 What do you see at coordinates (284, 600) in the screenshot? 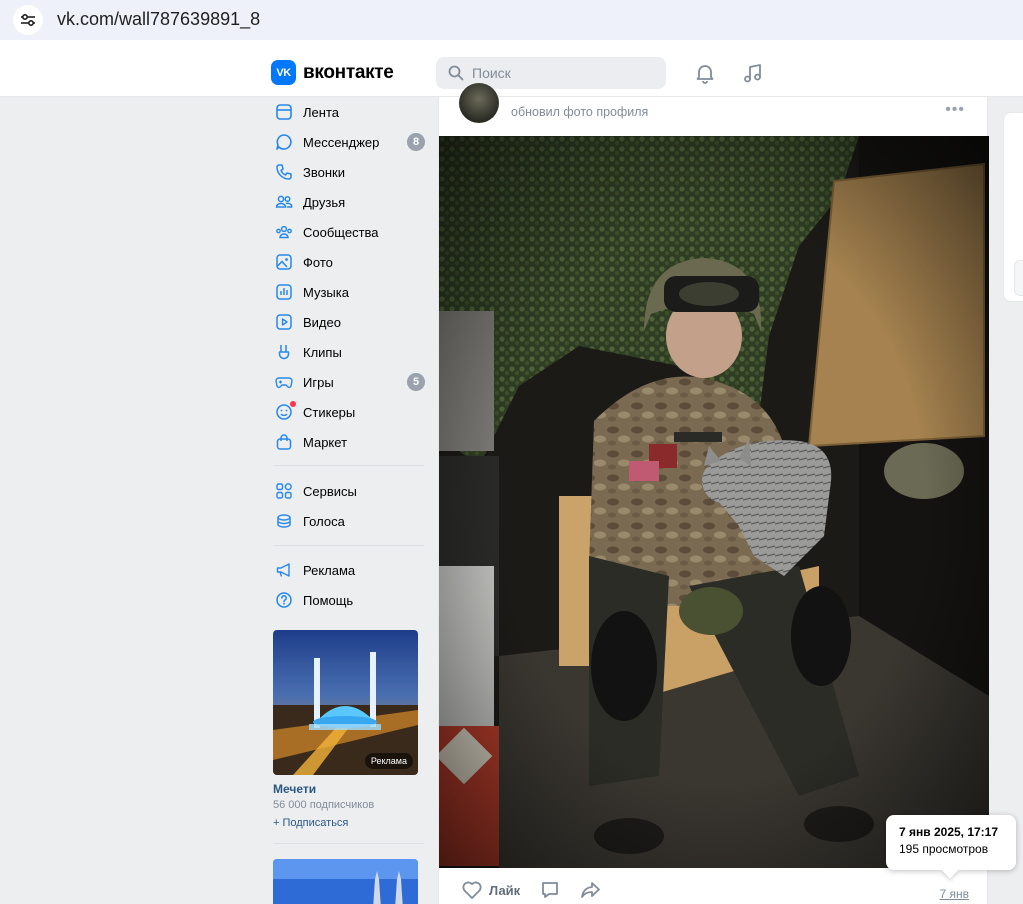
I see `help-icon` at bounding box center [284, 600].